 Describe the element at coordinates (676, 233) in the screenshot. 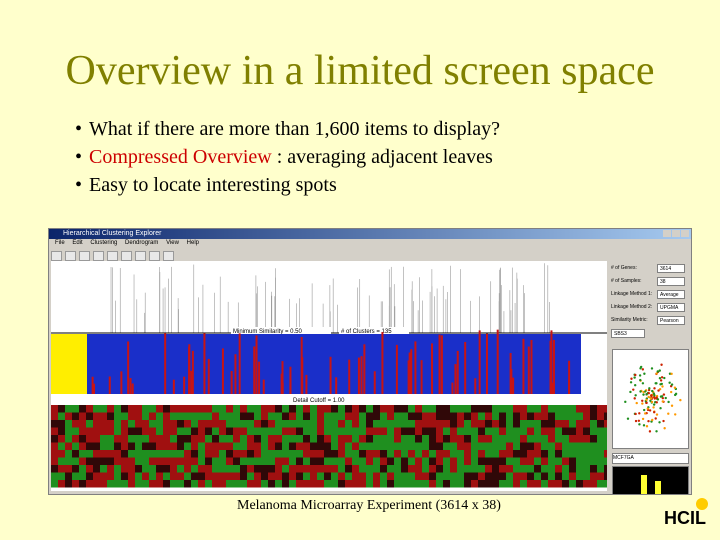

I see `maximize-icon` at that location.